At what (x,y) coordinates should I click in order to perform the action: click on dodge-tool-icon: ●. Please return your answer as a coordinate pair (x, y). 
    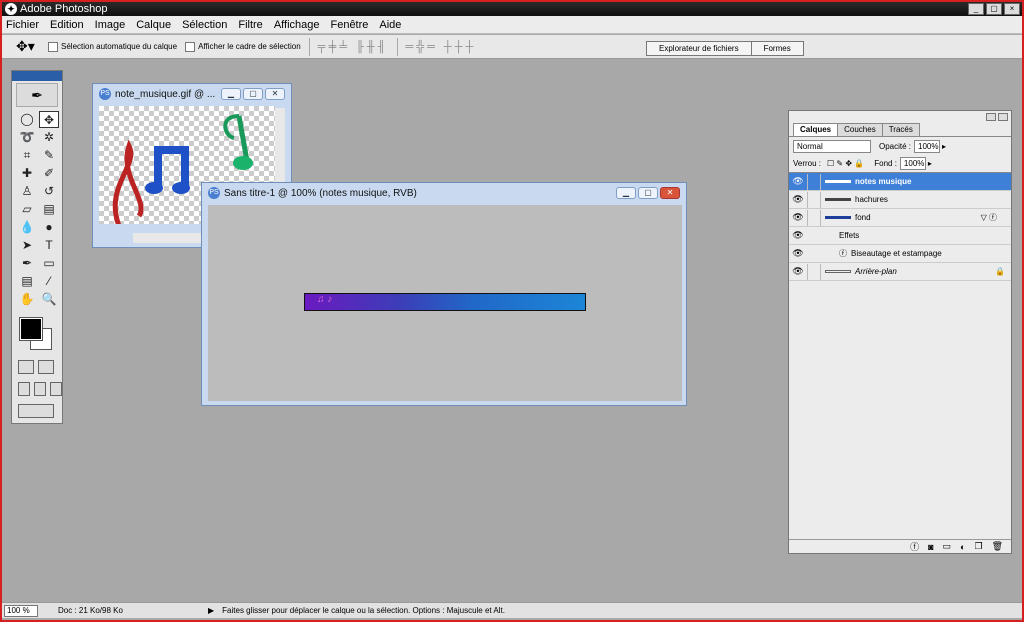
    Looking at the image, I should click on (49, 227).